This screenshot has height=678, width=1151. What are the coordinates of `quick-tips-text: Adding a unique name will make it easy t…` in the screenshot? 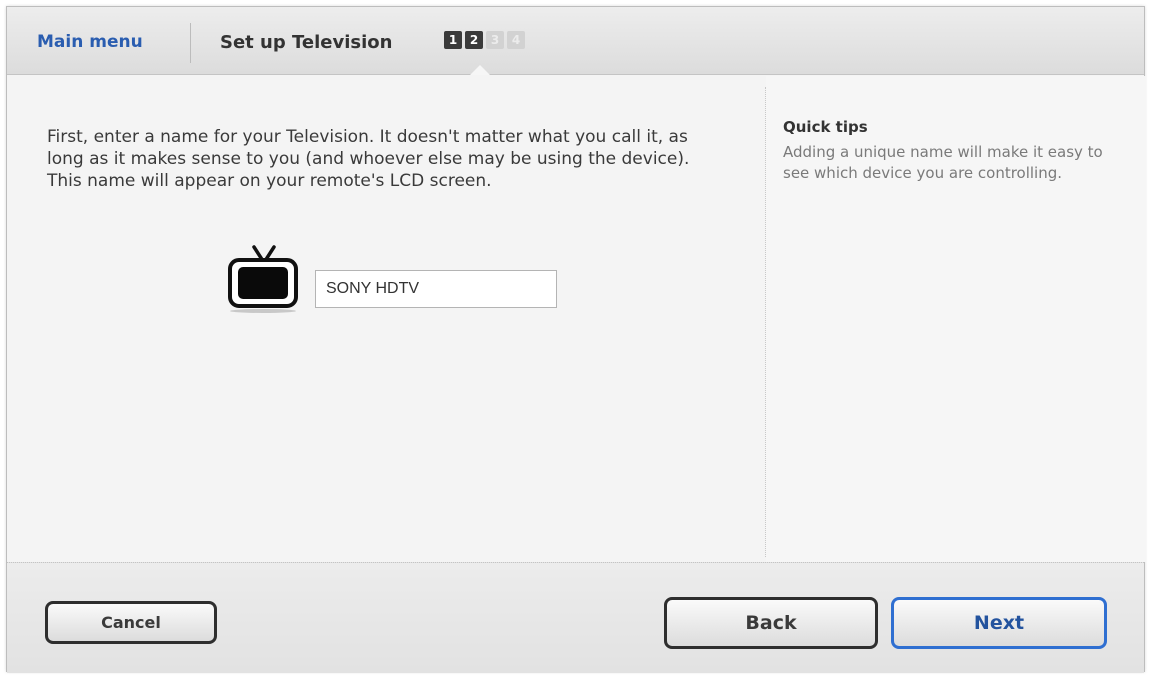 It's located at (943, 162).